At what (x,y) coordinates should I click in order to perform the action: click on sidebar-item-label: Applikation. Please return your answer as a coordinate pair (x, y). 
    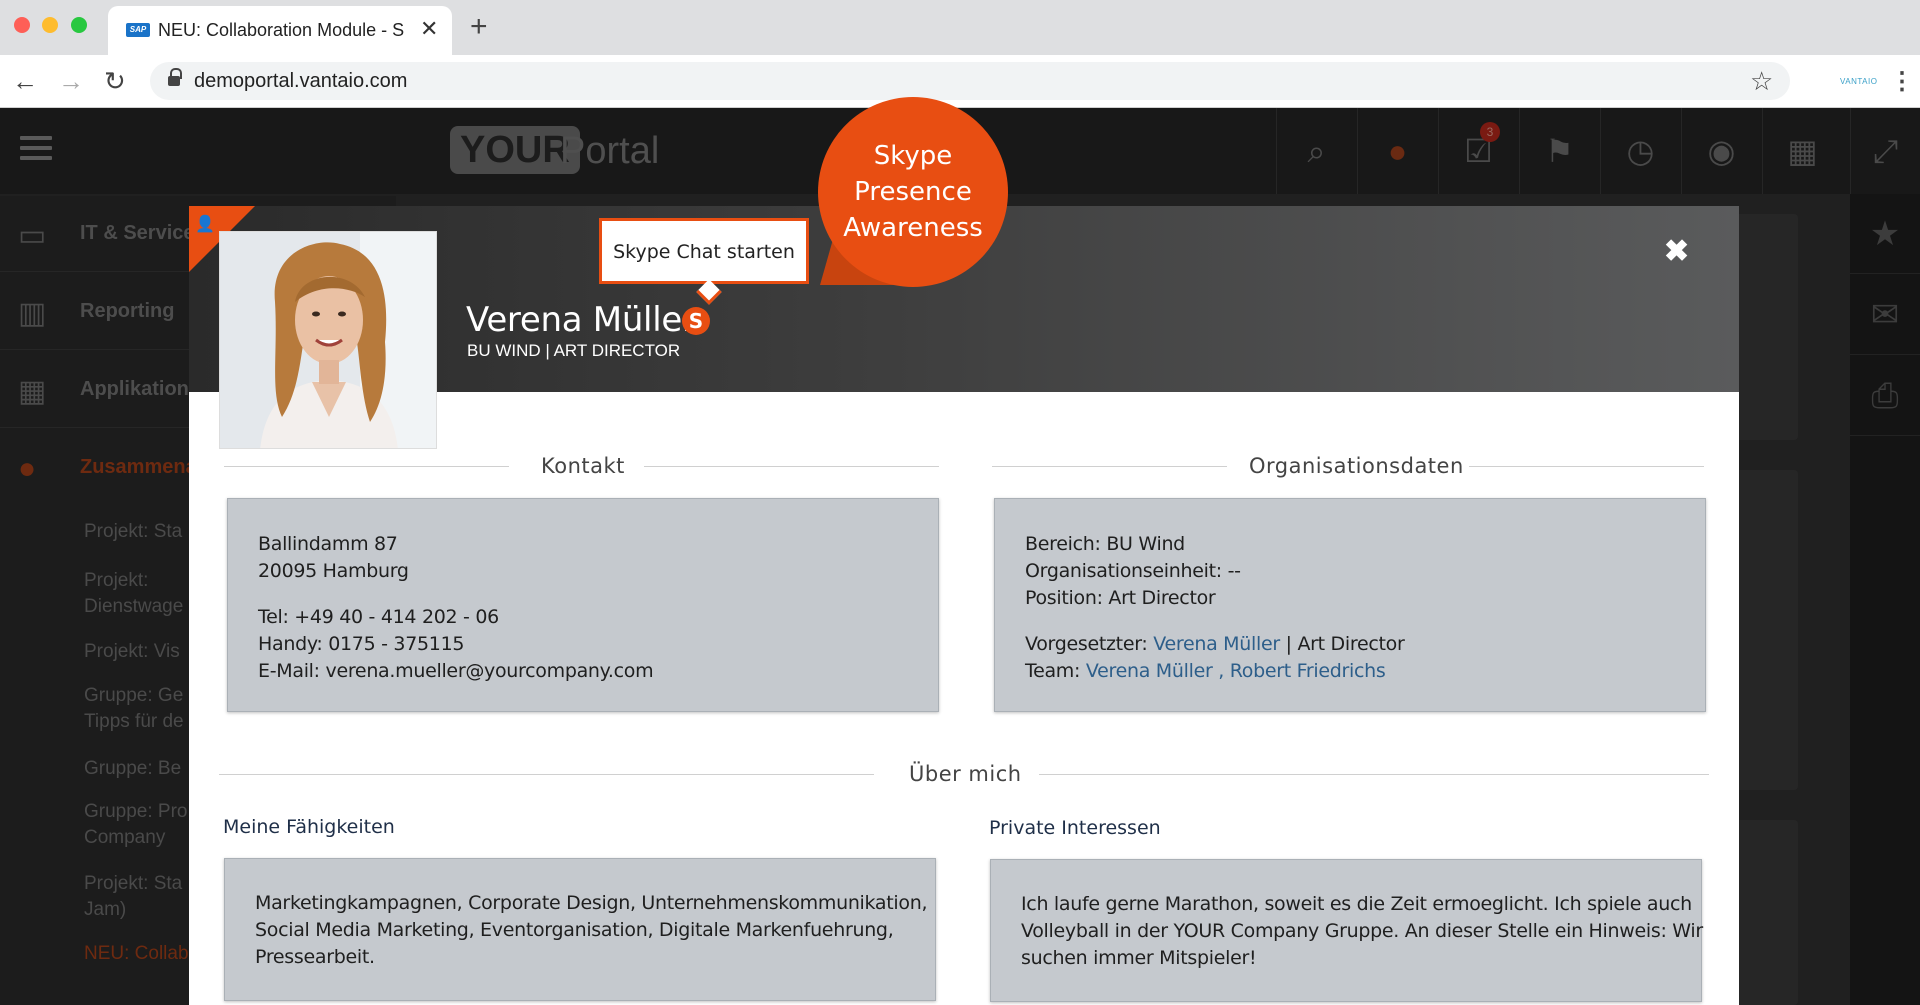
    Looking at the image, I should click on (134, 389).